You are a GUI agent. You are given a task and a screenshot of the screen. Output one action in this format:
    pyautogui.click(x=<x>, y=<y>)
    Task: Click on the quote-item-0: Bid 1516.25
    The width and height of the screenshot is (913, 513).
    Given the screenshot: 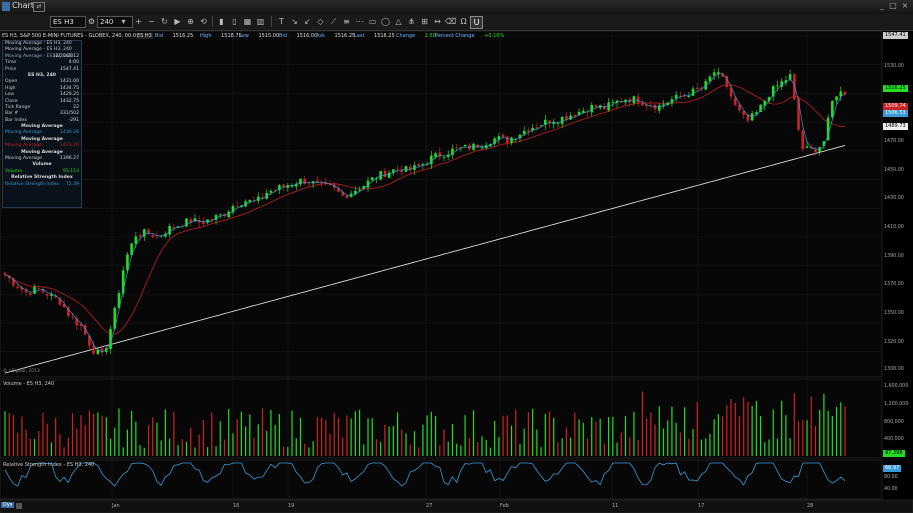 What is the action you would take?
    pyautogui.click(x=178, y=36)
    